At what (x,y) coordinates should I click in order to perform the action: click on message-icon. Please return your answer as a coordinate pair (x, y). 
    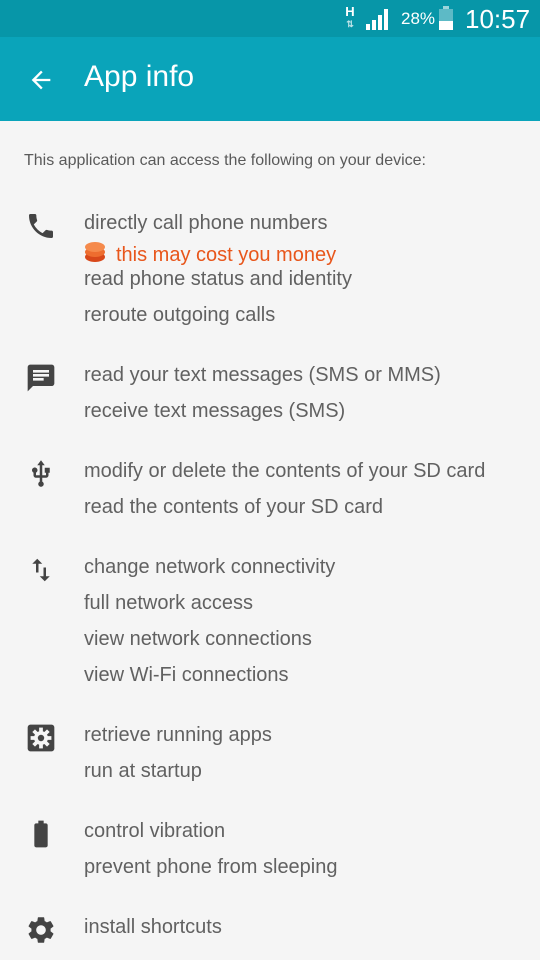
    Looking at the image, I should click on (41, 378).